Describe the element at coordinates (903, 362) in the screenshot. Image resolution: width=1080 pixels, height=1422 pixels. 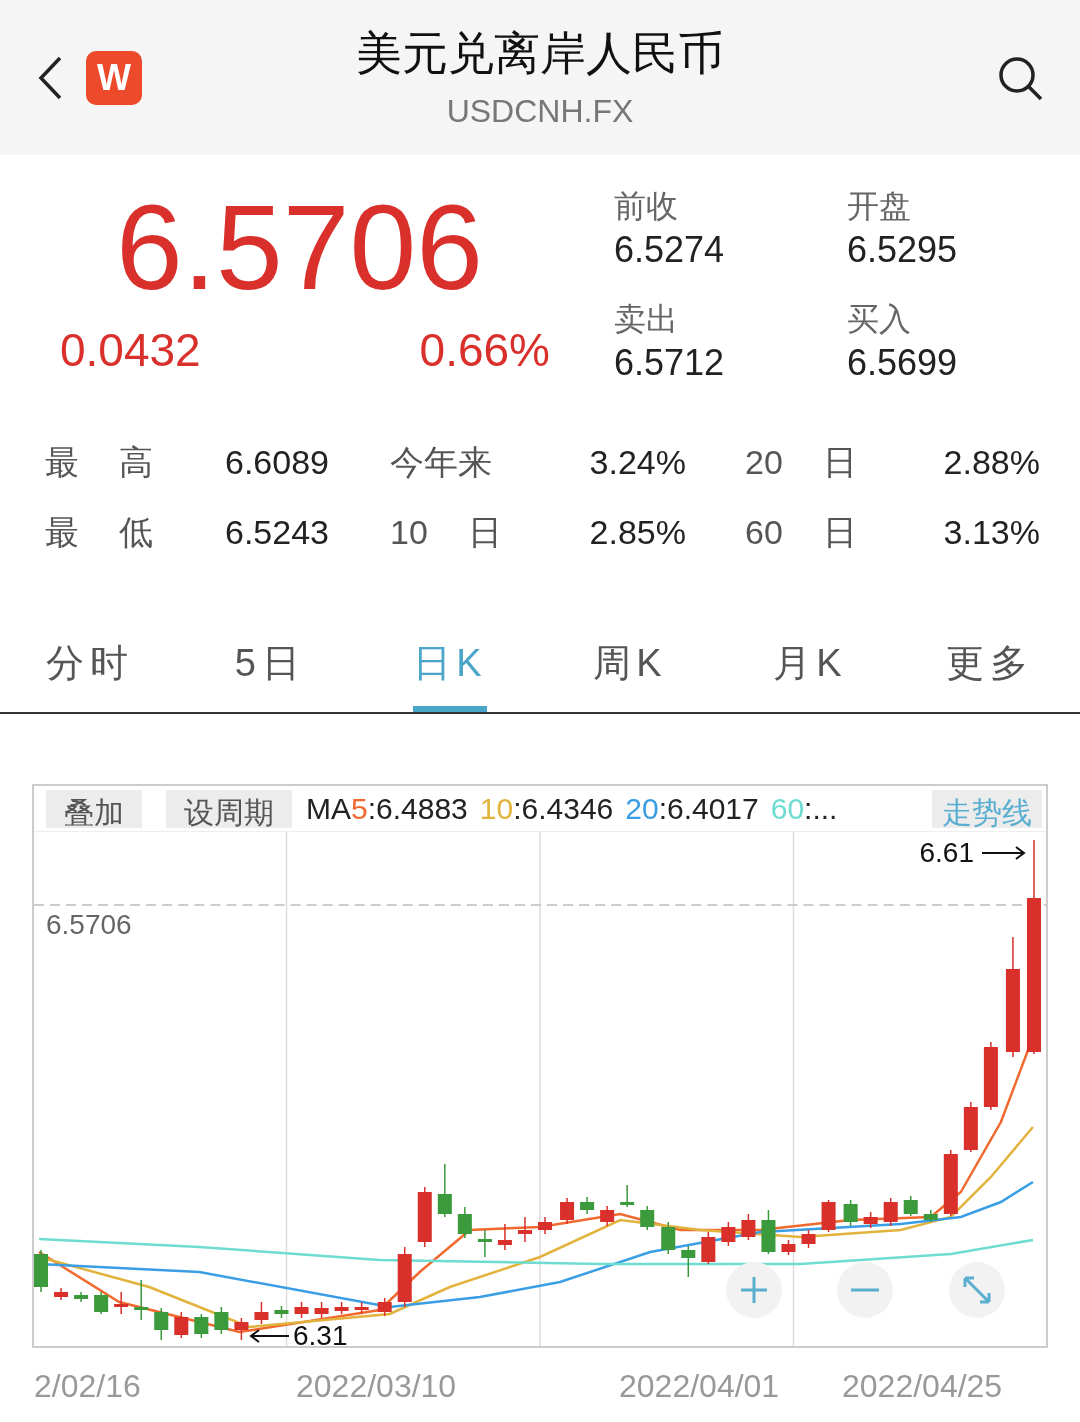
I see `field-value: 6.5699` at that location.